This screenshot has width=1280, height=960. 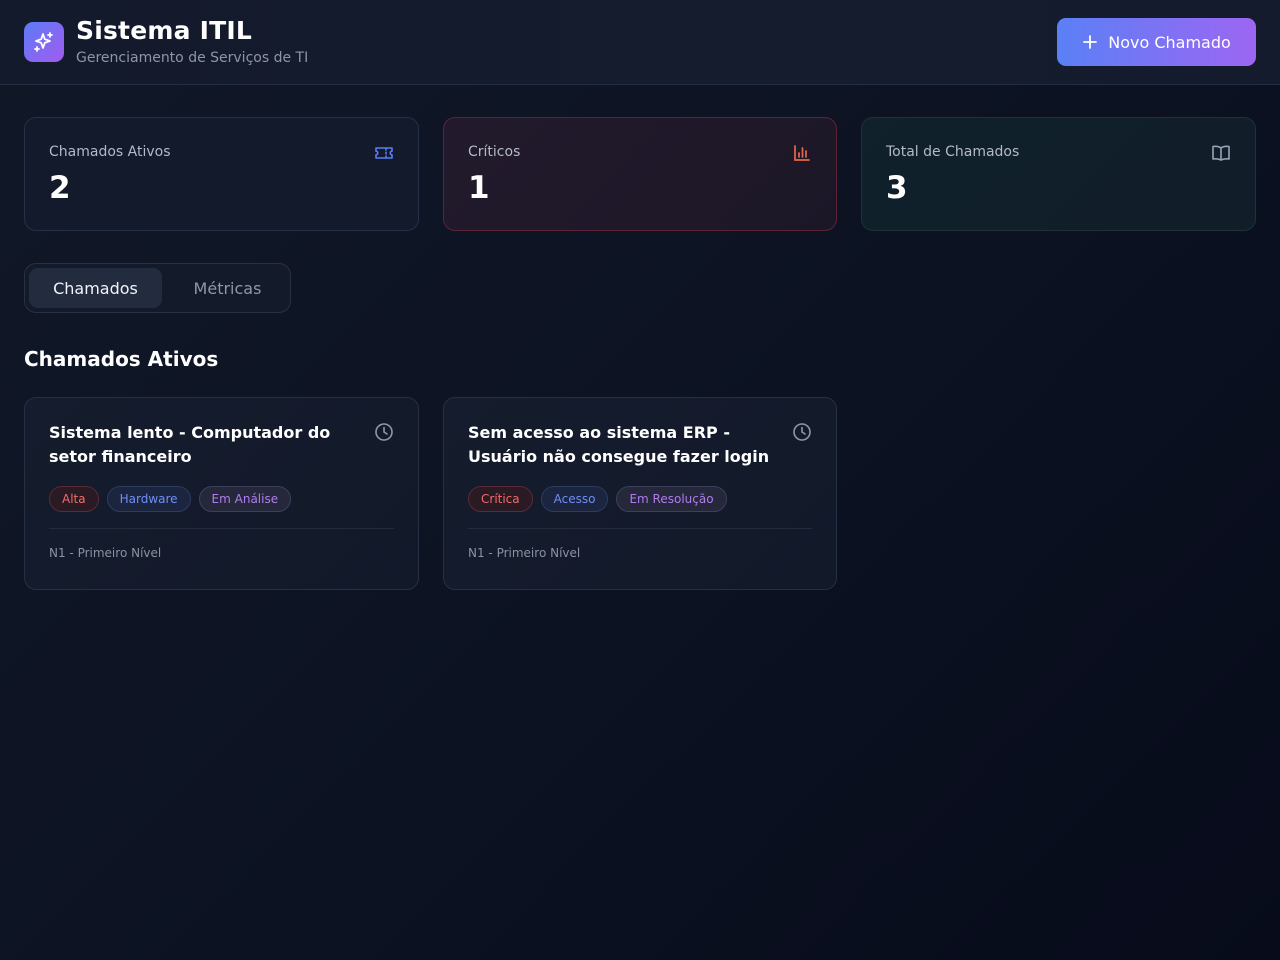 What do you see at coordinates (500, 499) in the screenshot?
I see `priority-badge: Crítica` at bounding box center [500, 499].